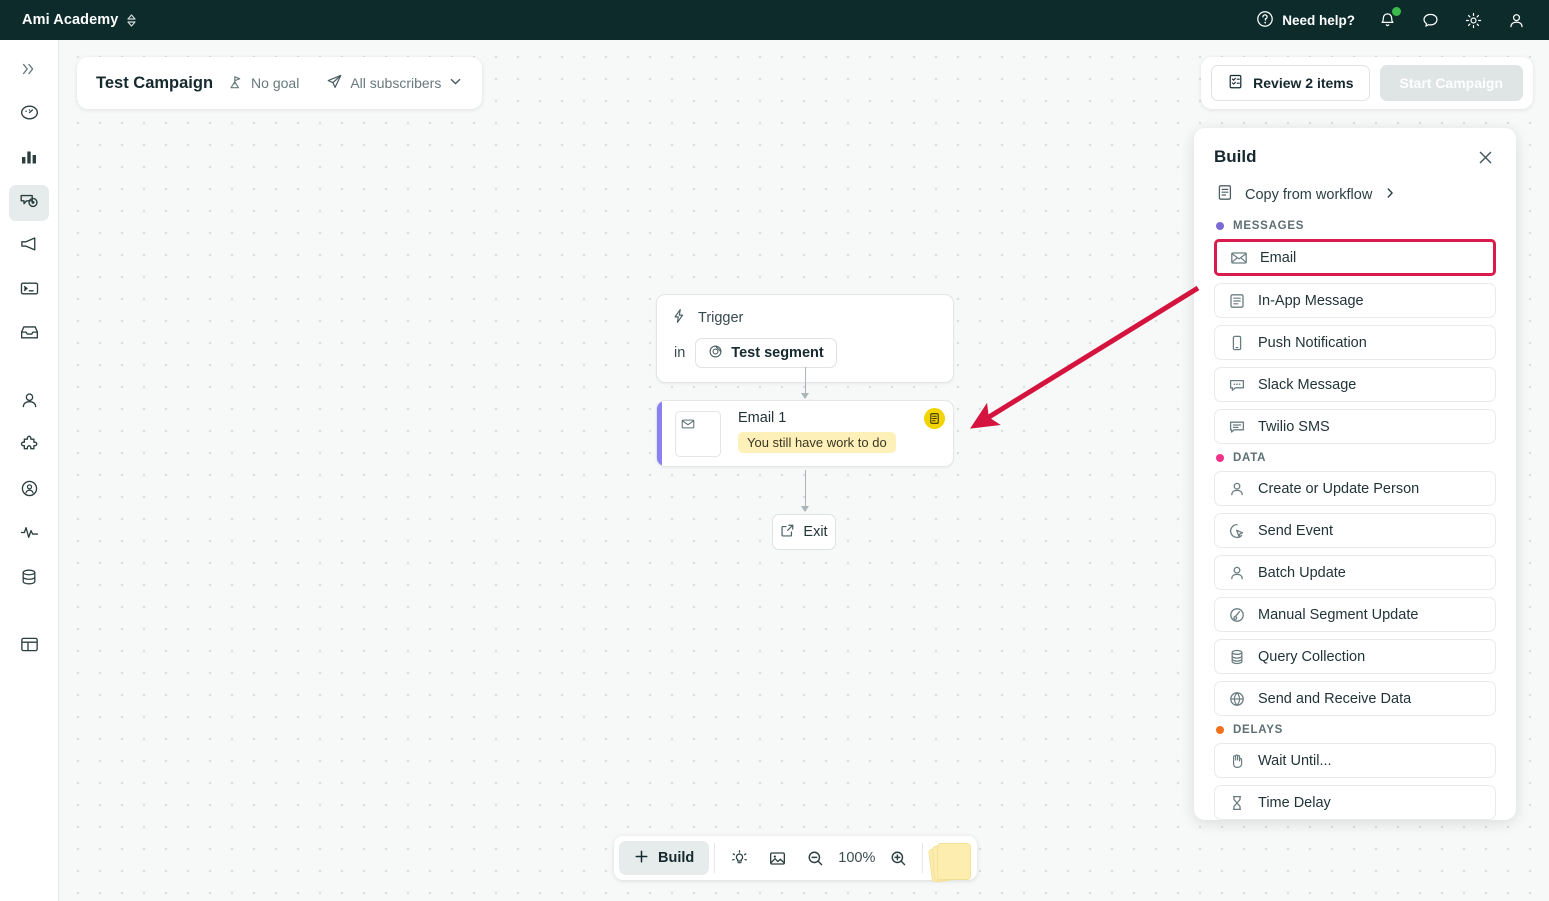  I want to click on top-bar: Ami Academy Need help?, so click(774, 20).